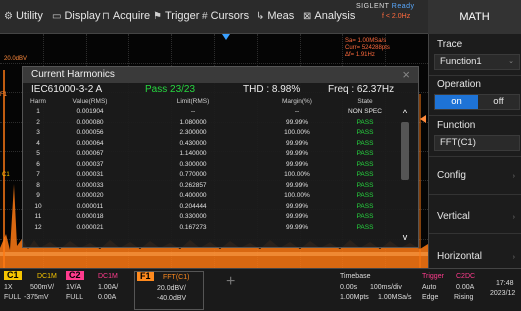  What do you see at coordinates (281, 16) in the screenshot?
I see `menu-label: Meas` at bounding box center [281, 16].